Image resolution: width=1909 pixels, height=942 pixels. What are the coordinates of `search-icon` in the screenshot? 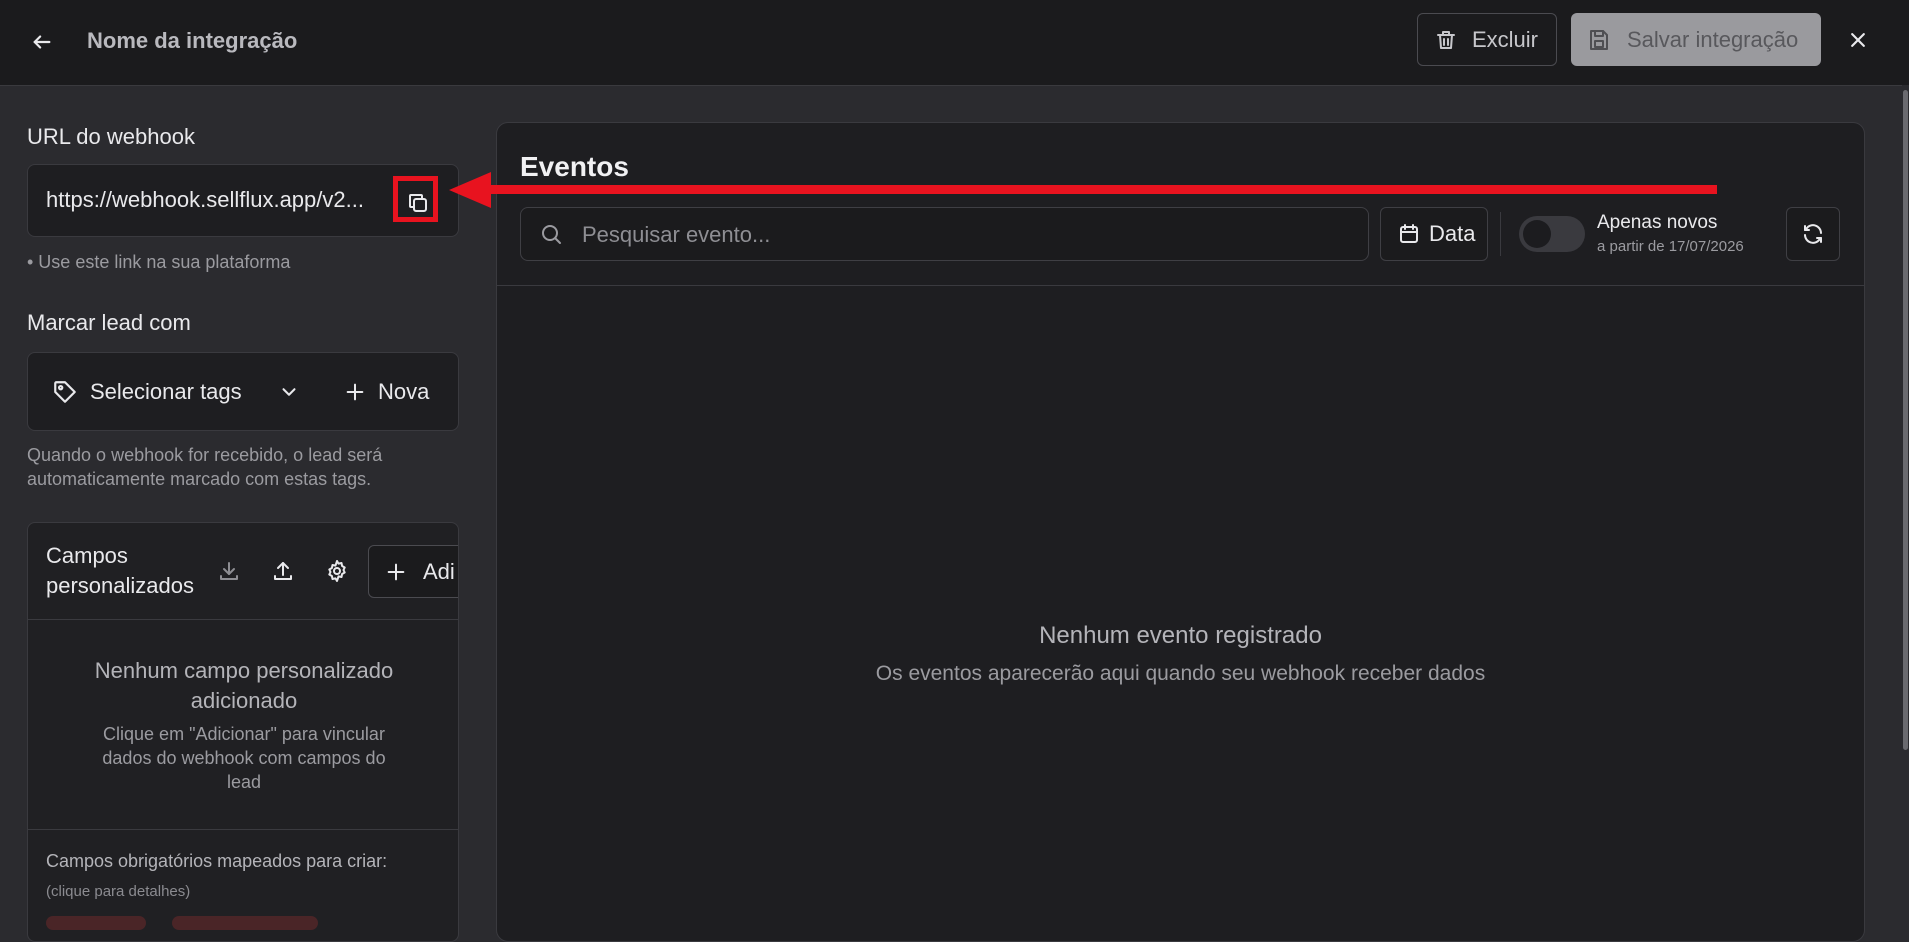 It's located at (551, 234).